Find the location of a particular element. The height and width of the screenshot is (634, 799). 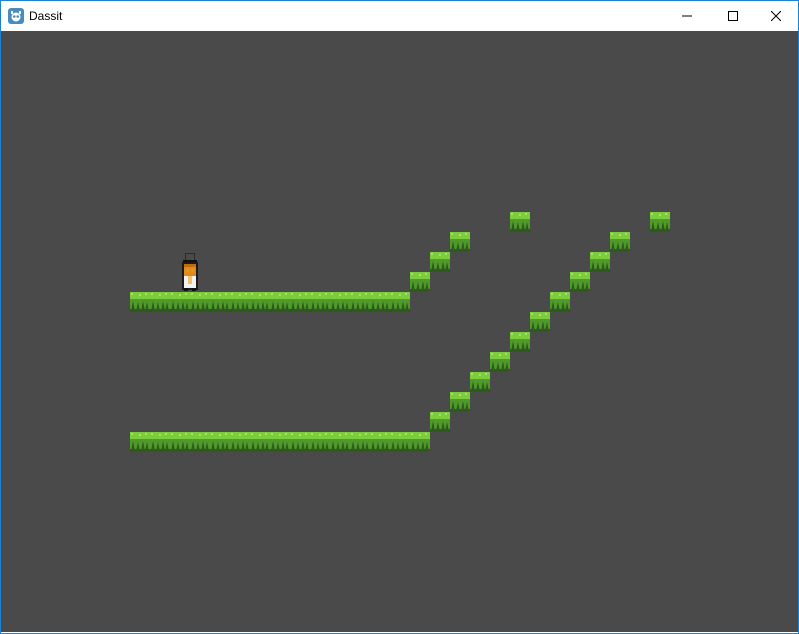

minimize-icon is located at coordinates (687, 16).